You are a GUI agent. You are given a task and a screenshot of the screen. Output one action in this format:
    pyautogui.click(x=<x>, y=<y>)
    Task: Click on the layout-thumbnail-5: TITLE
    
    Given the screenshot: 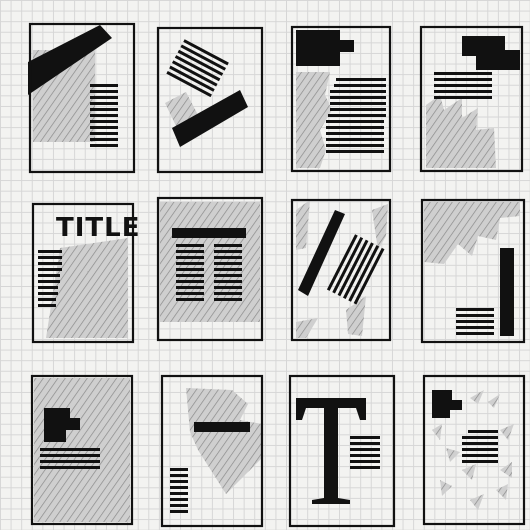 What is the action you would take?
    pyautogui.click(x=85, y=273)
    